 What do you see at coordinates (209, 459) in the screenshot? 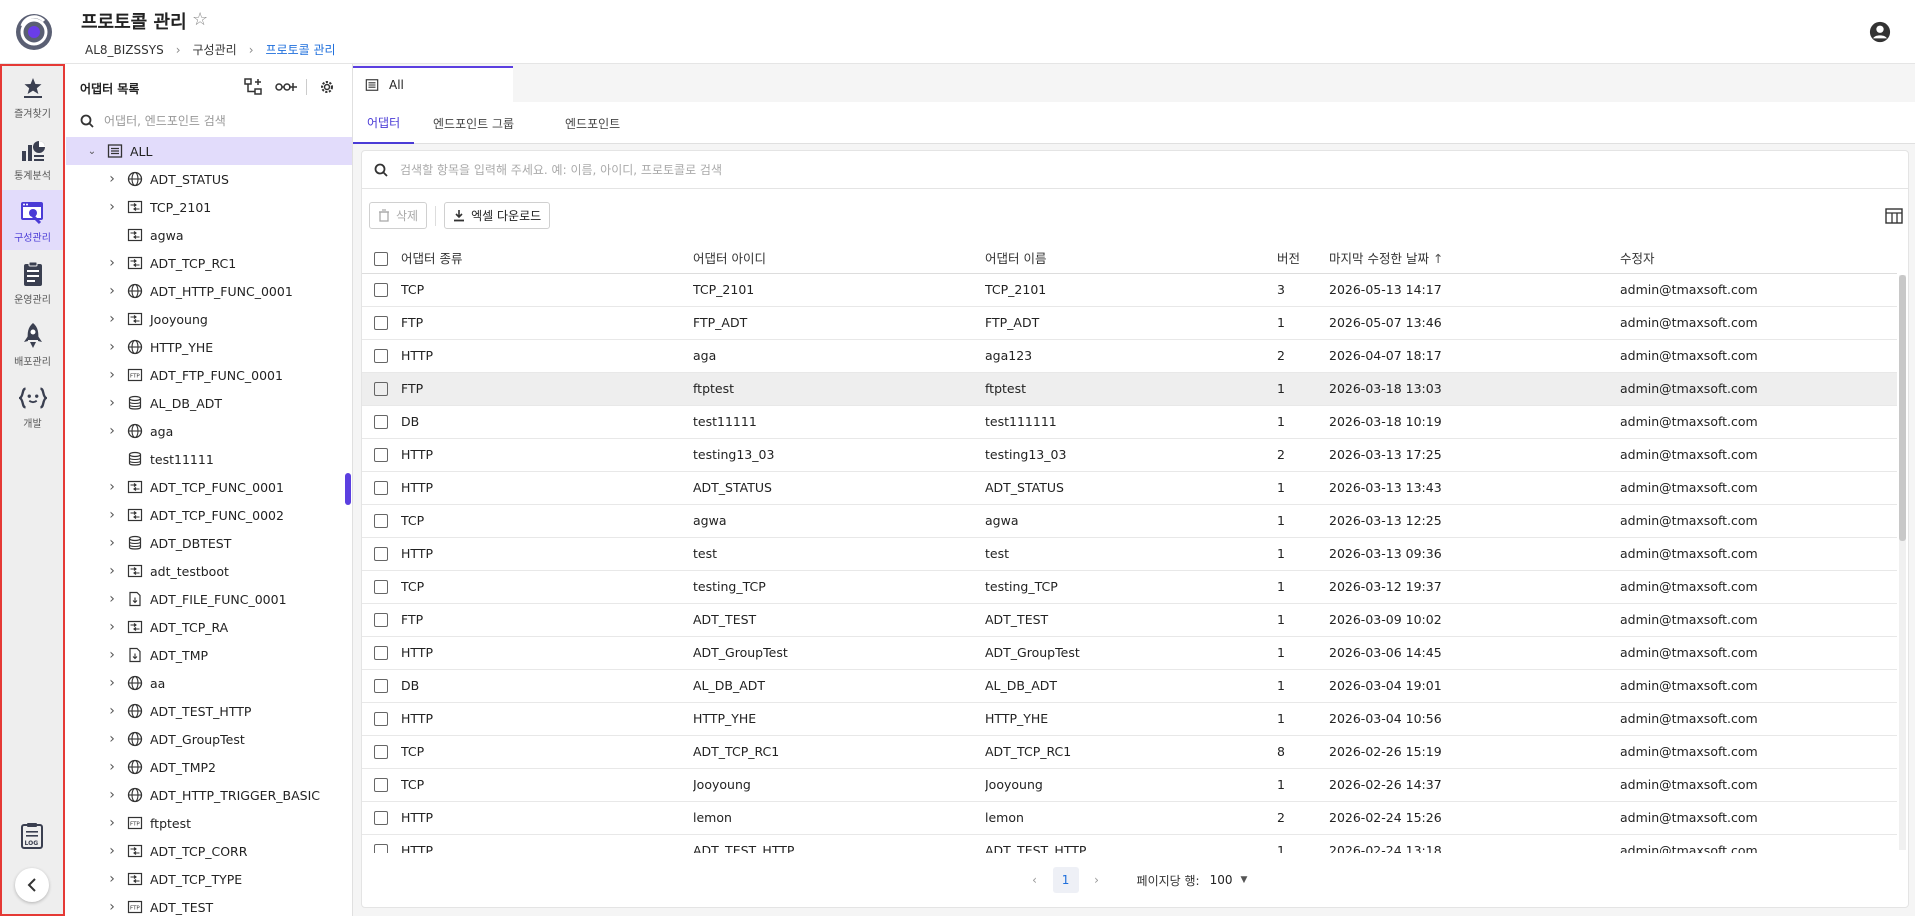
I see `tree-item: test11111` at bounding box center [209, 459].